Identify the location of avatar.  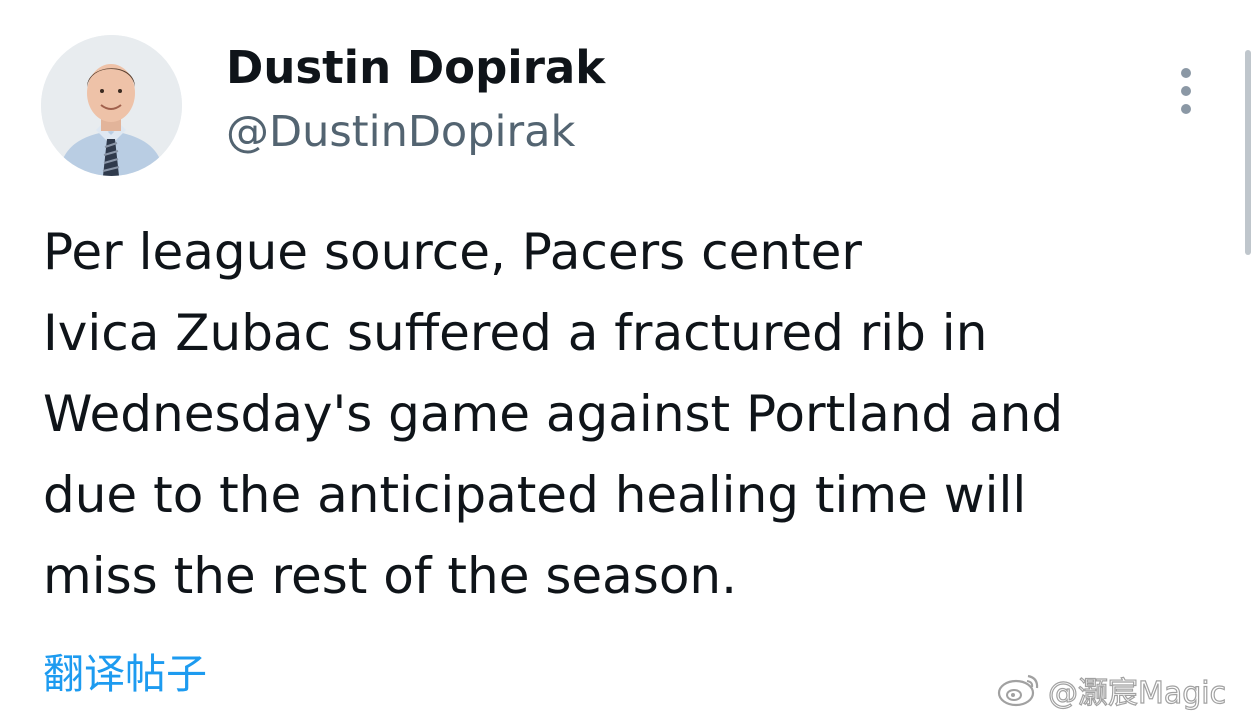
(111, 105).